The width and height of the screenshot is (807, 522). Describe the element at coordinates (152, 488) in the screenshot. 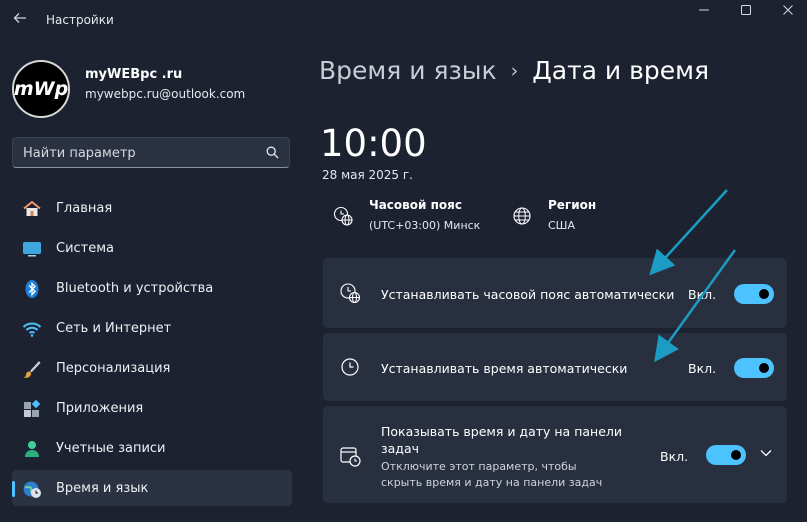

I see `sidebar-item-time-language: Время и язык` at that location.